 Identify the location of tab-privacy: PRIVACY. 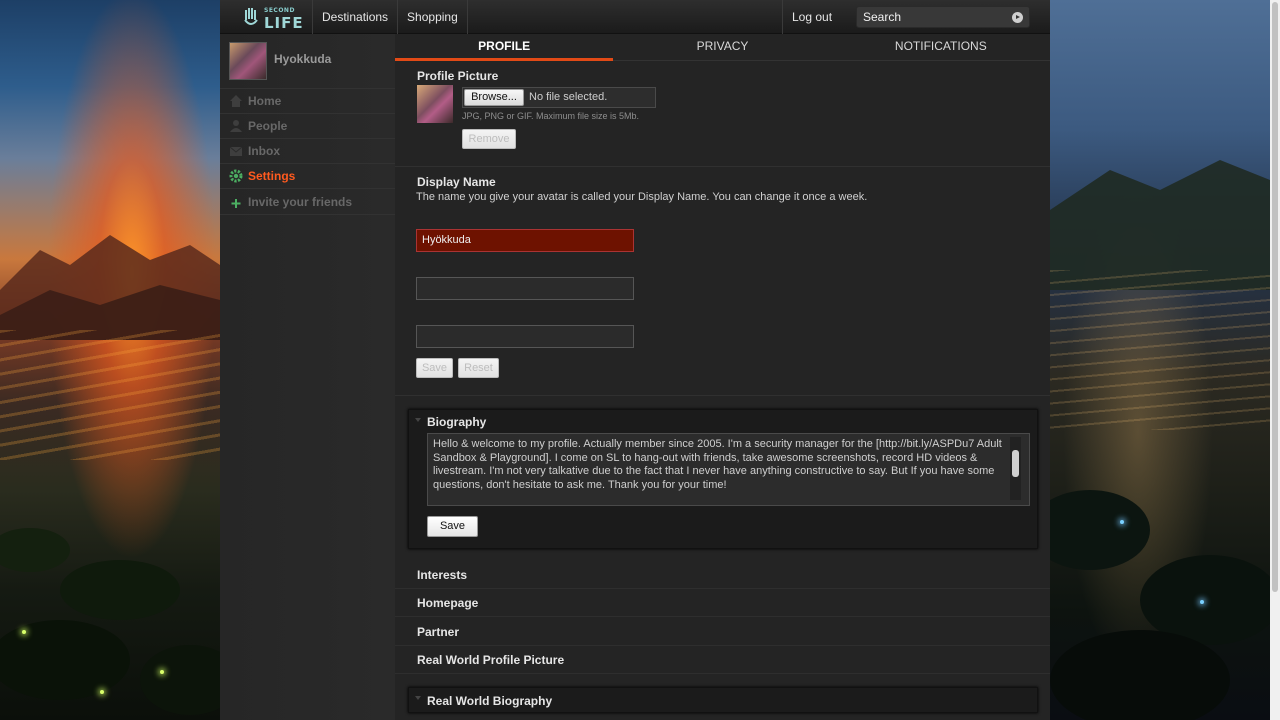
(722, 47).